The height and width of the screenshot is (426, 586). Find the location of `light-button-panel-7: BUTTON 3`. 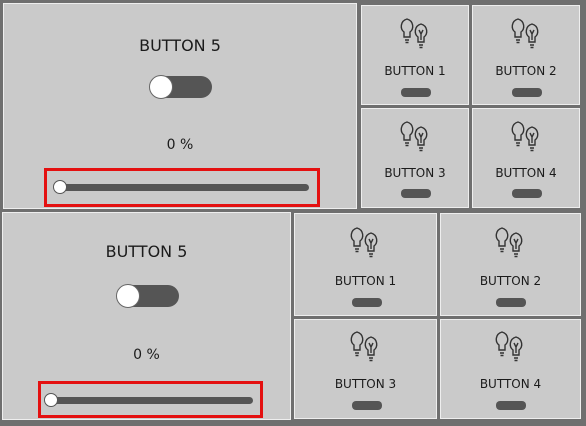

light-button-panel-7: BUTTON 3 is located at coordinates (365, 369).